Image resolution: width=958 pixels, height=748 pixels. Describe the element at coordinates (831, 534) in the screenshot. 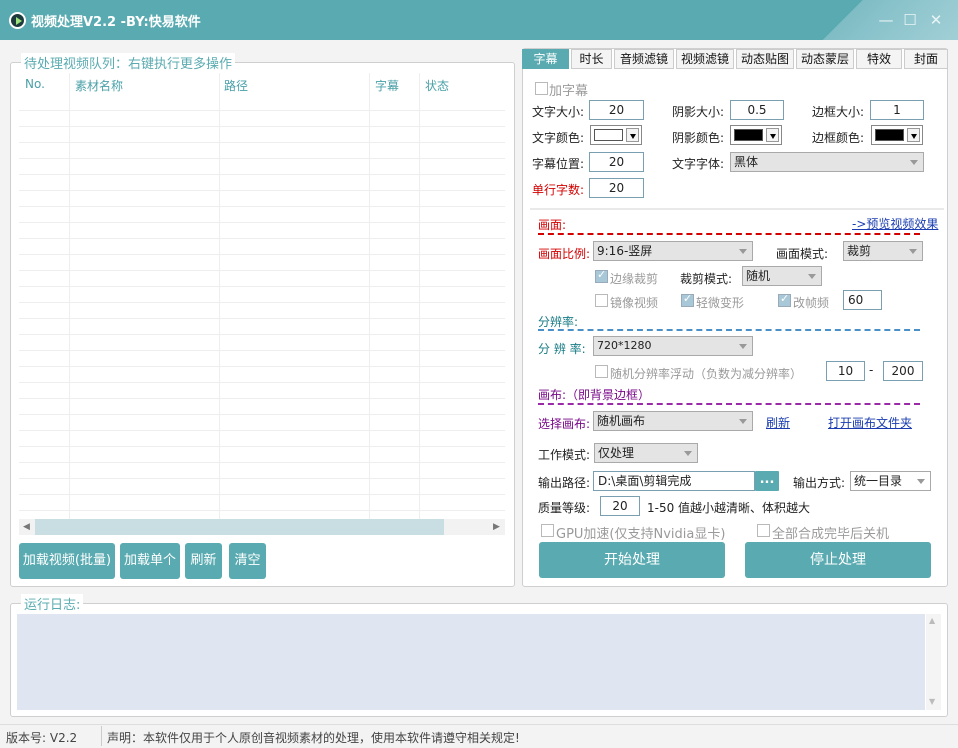

I see `shutdown-label: 全部合成完毕后关机` at that location.